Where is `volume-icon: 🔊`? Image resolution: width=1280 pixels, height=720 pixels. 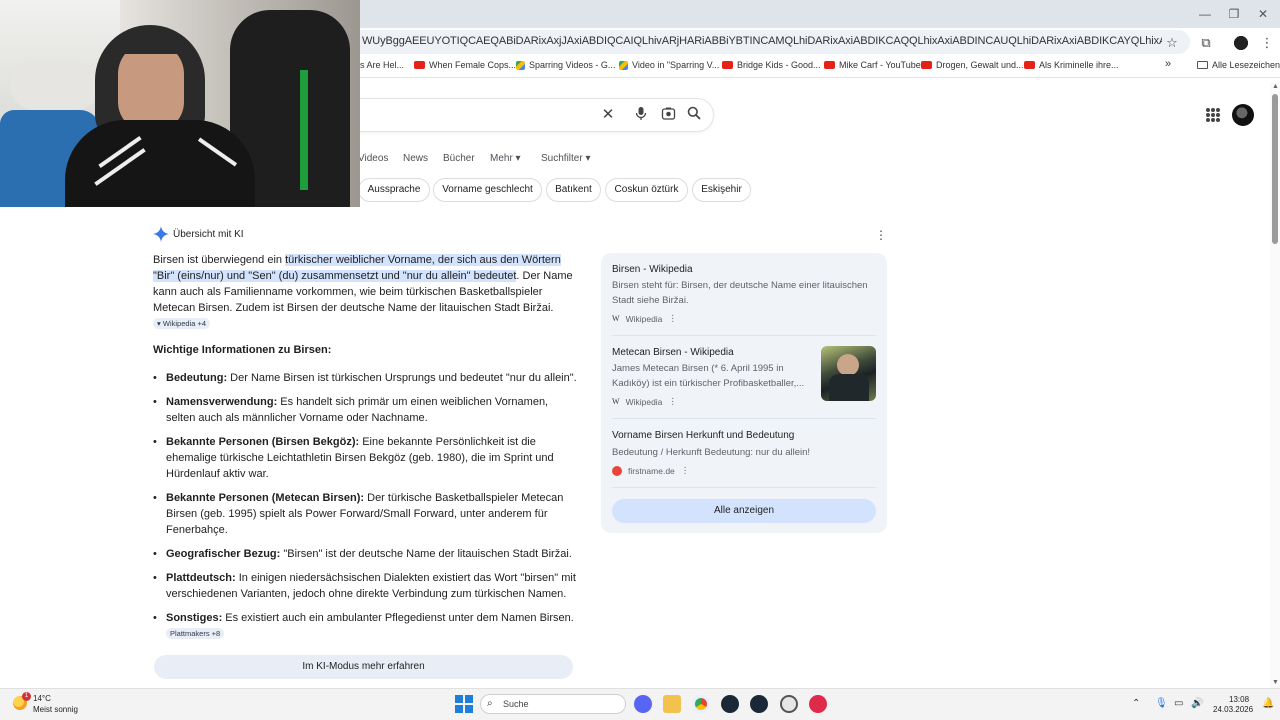 volume-icon: 🔊 is located at coordinates (1197, 703).